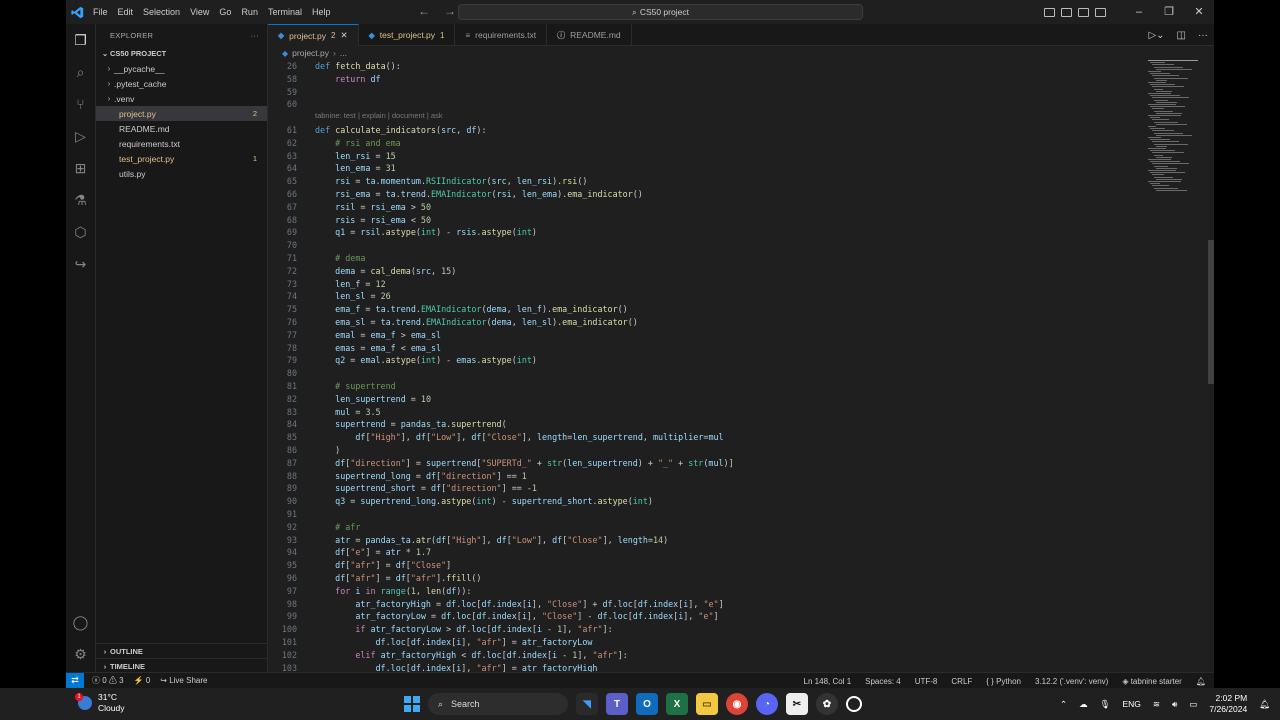 The width and height of the screenshot is (1280, 720). What do you see at coordinates (828, 681) in the screenshot?
I see `cursor-position: Ln 148, Col 1` at bounding box center [828, 681].